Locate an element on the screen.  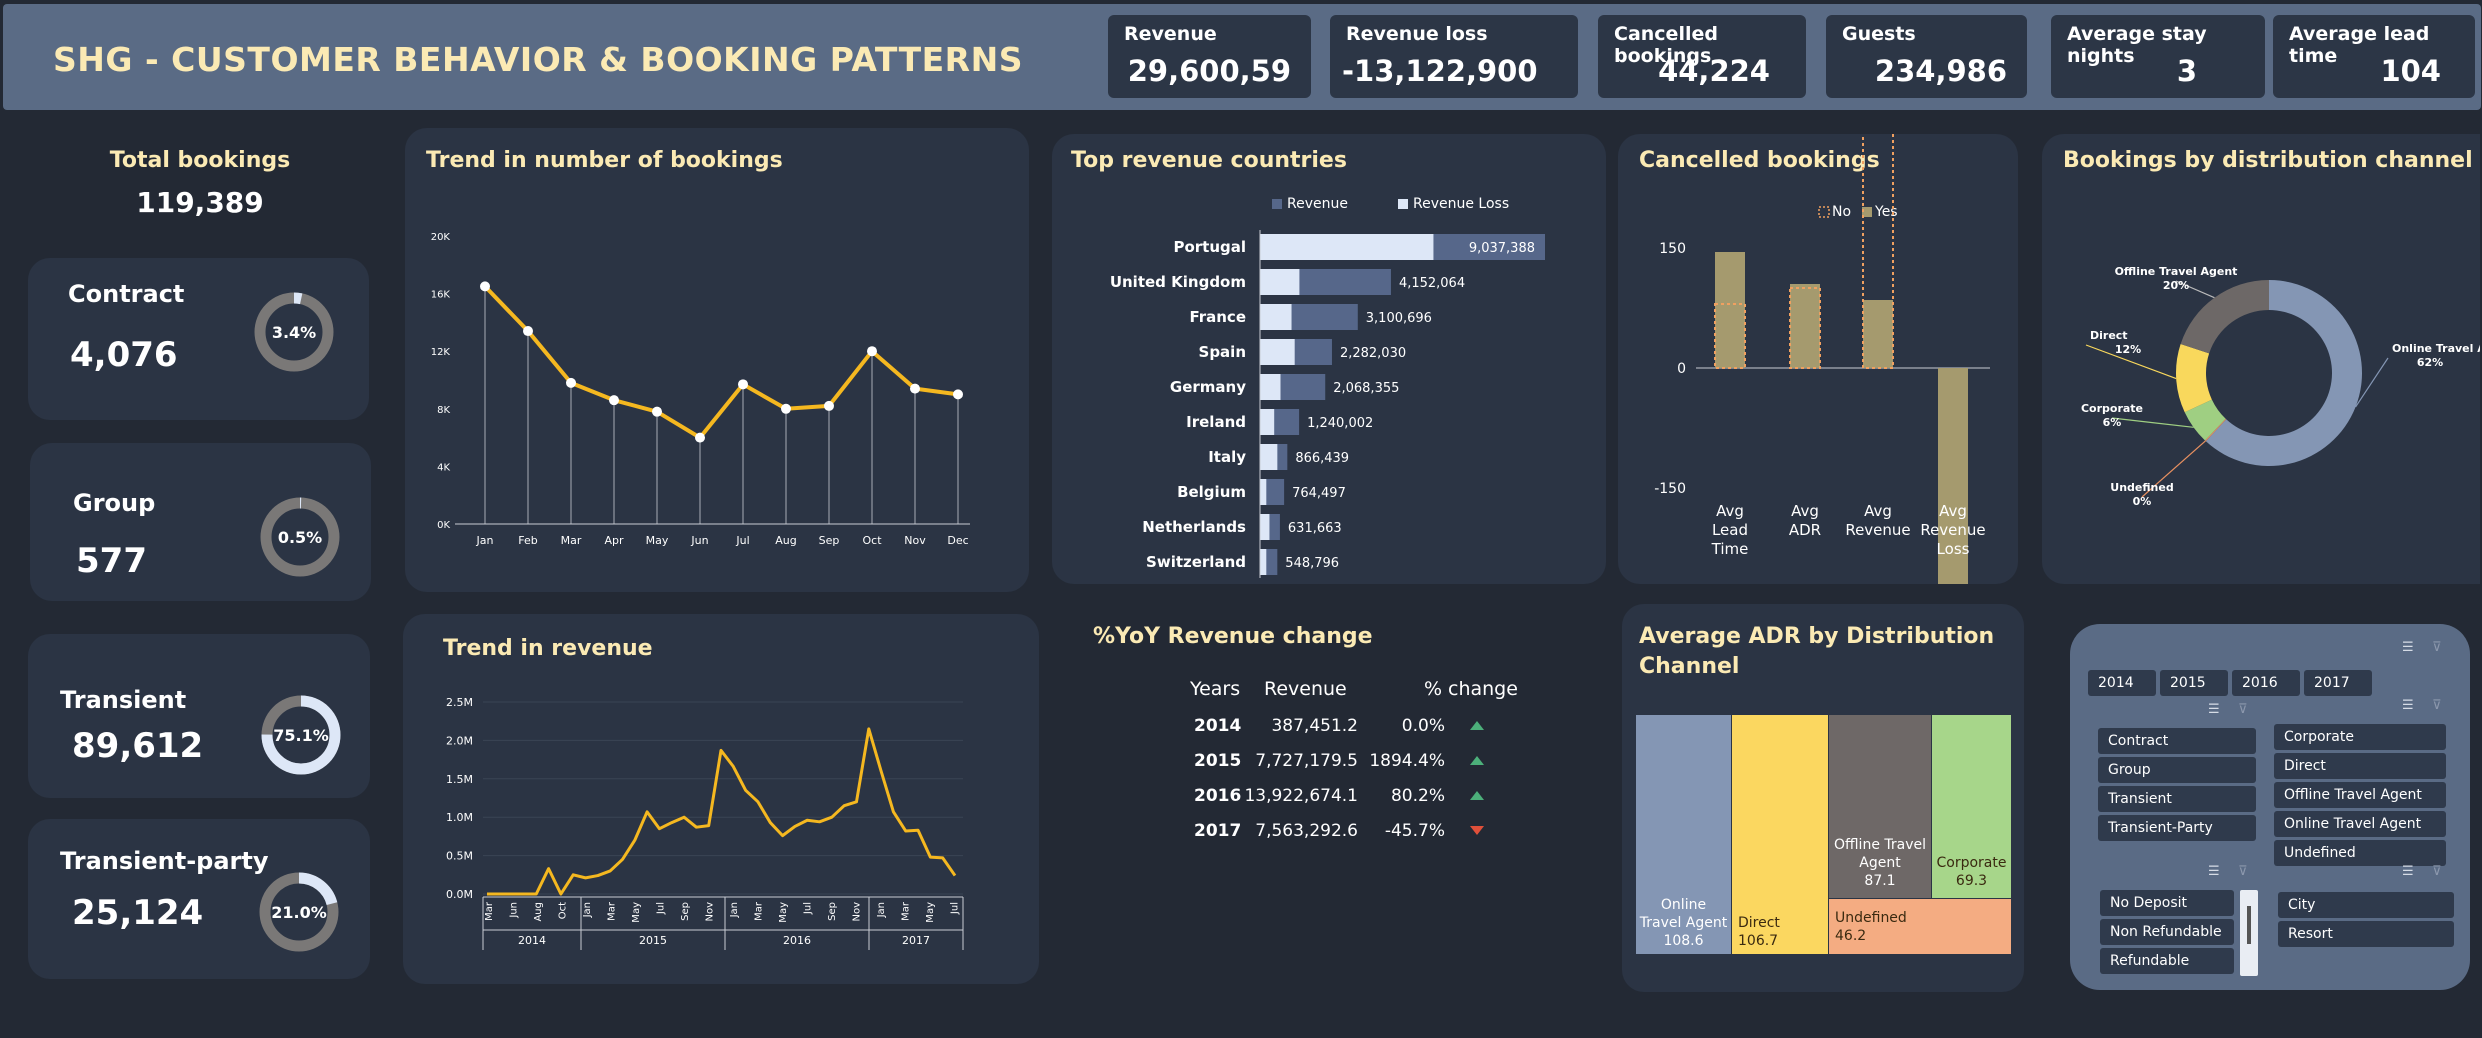
donut-pct-label: 21.0% is located at coordinates (299, 912).